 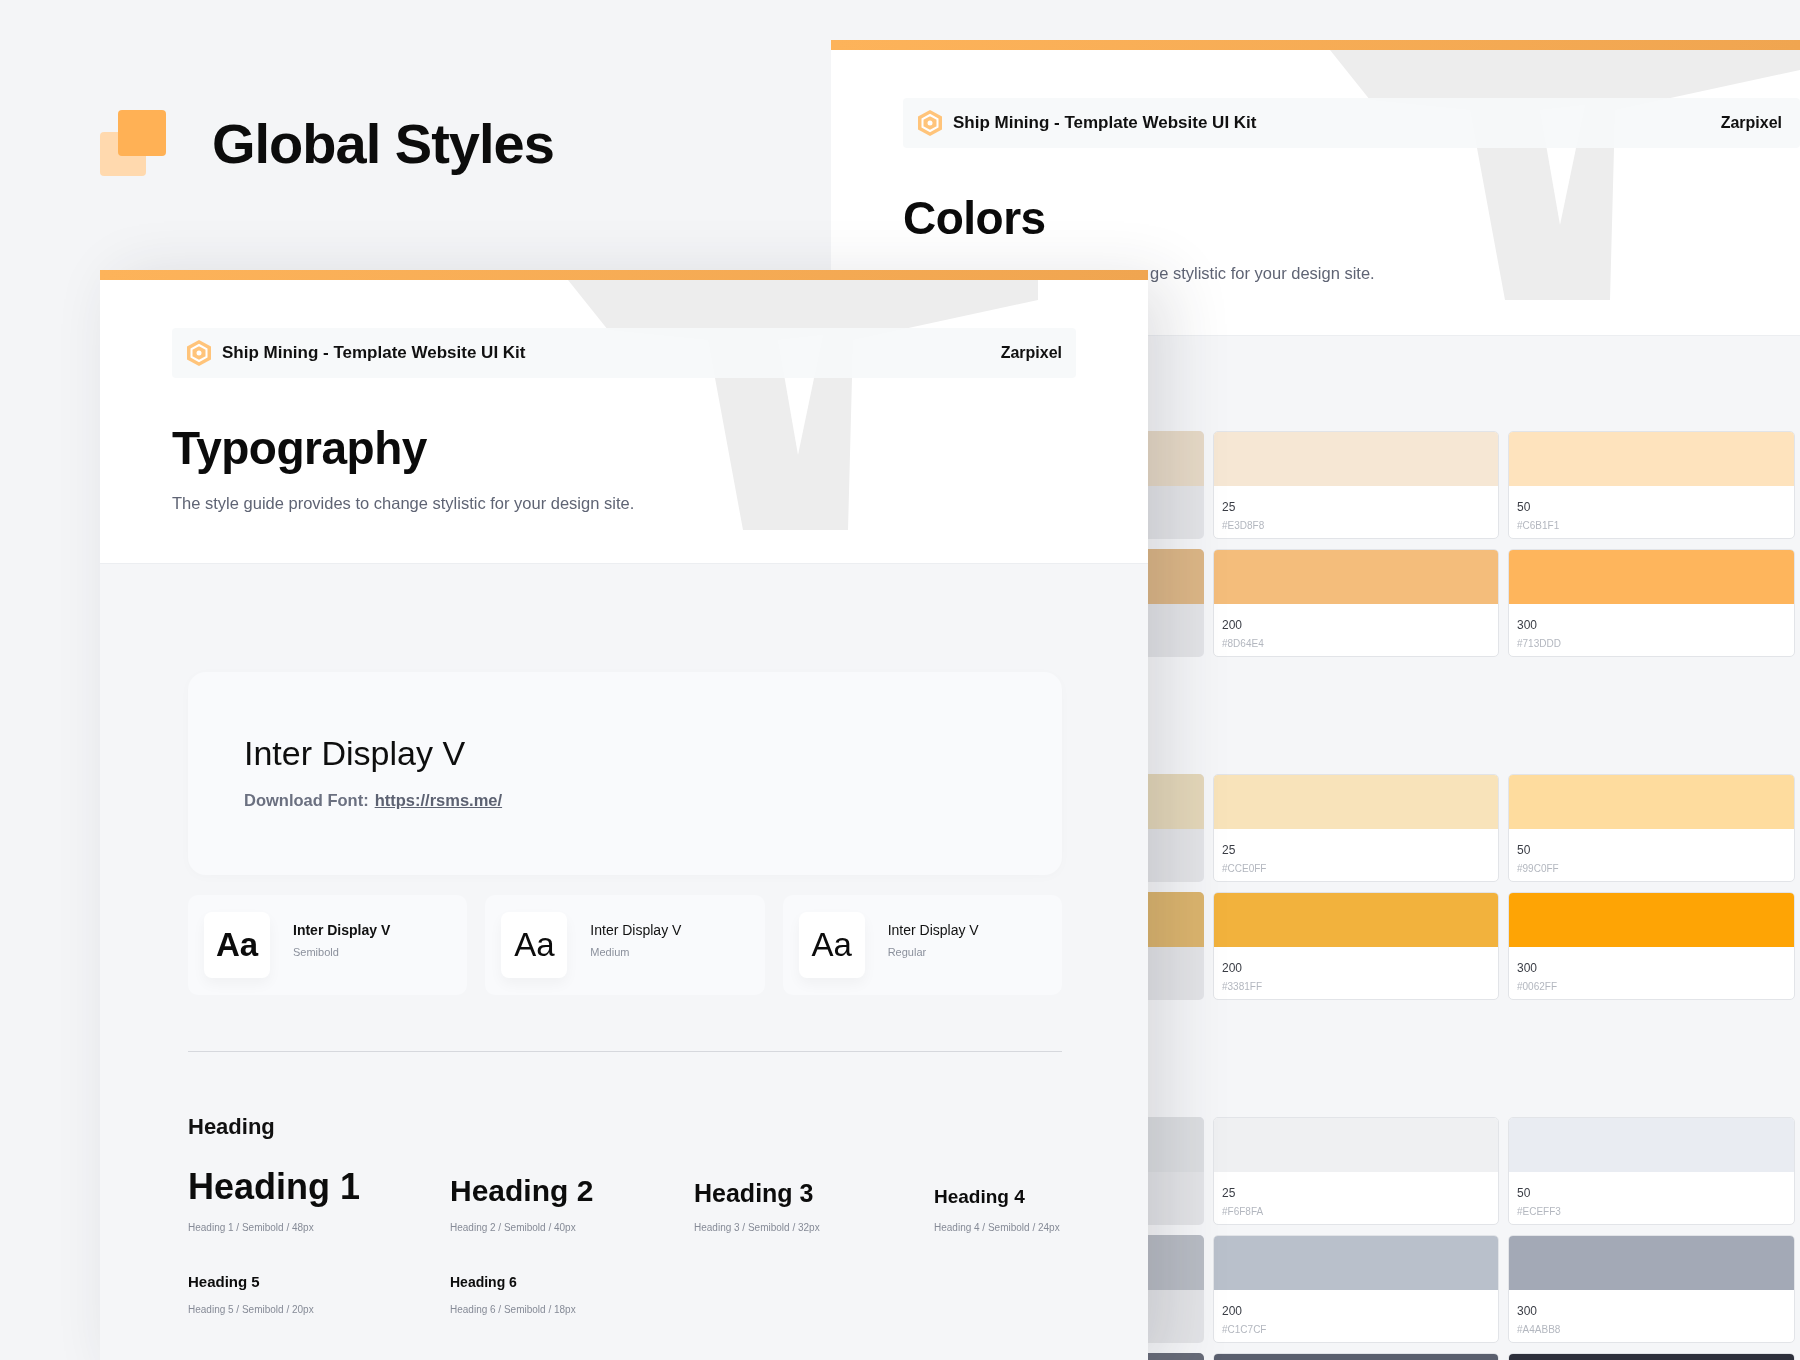 I want to click on heading-spec: Heading 6 / Semibold / 18px, so click(x=513, y=1309).